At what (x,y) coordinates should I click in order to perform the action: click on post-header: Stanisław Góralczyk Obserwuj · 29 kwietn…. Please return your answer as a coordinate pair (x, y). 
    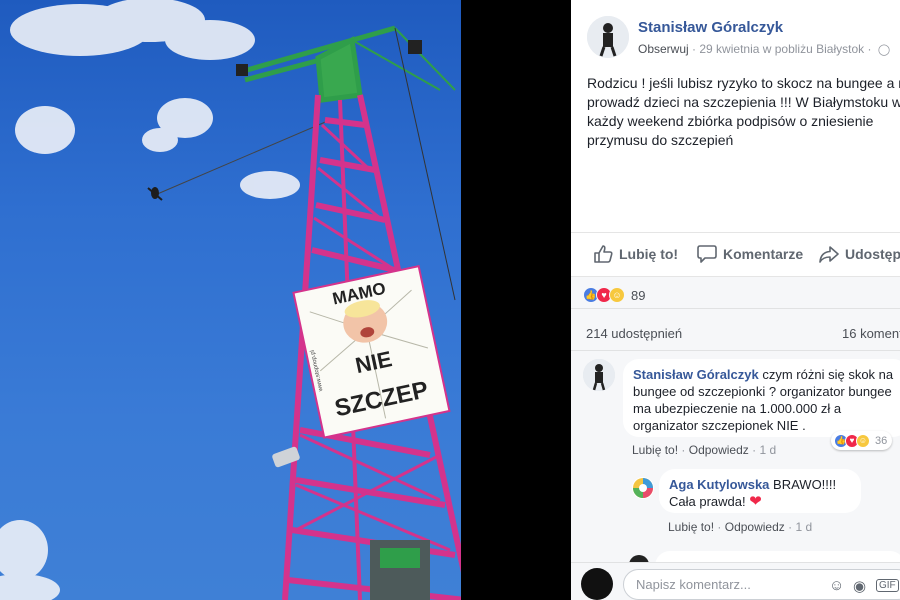
    Looking at the image, I should click on (743, 38).